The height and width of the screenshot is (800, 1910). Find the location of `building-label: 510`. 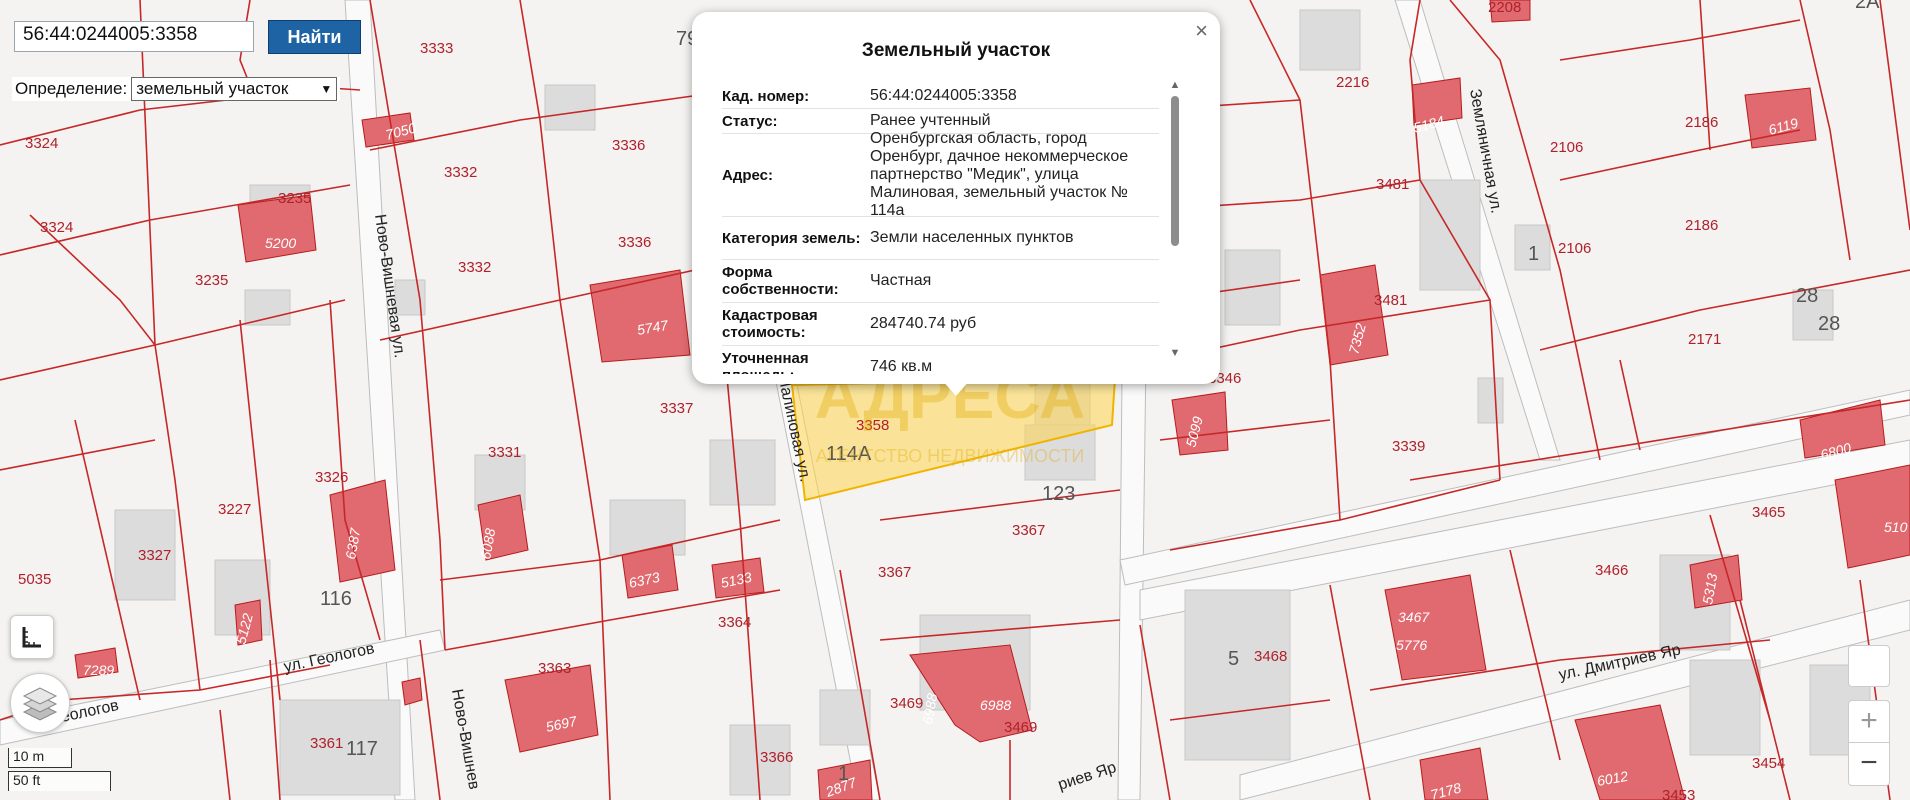

building-label: 510 is located at coordinates (1896, 527).